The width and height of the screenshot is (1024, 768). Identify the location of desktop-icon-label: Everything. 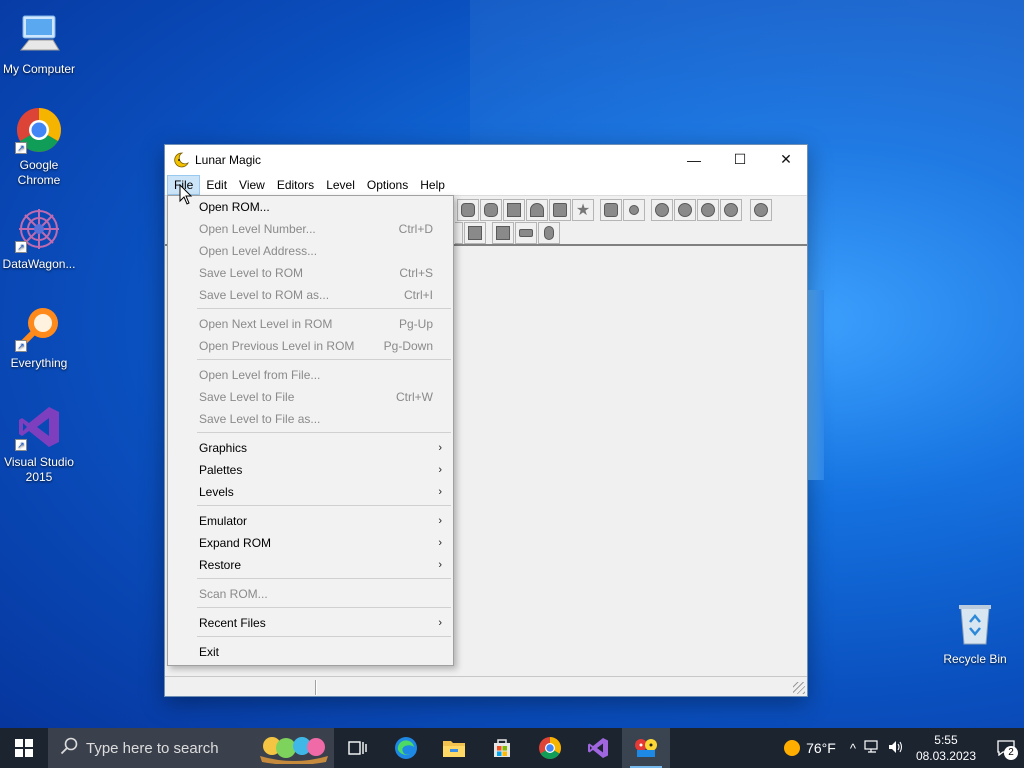
(39, 363).